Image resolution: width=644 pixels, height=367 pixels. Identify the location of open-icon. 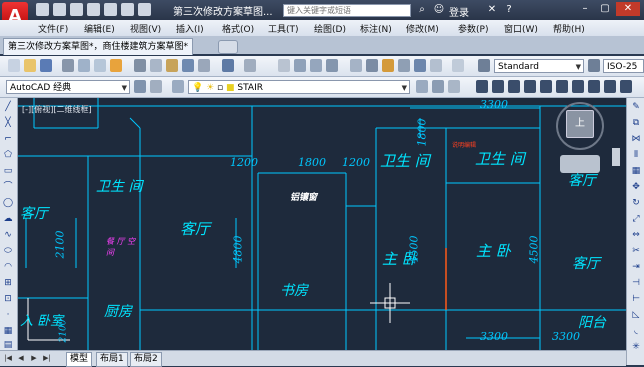
(30, 65).